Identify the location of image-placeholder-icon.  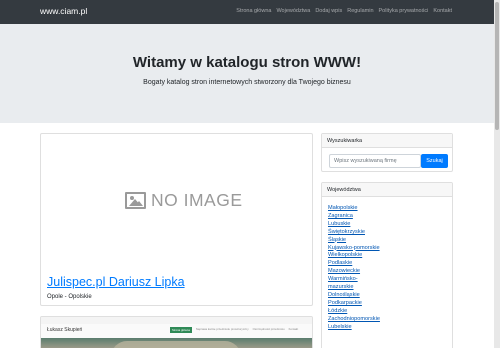
(135, 200).